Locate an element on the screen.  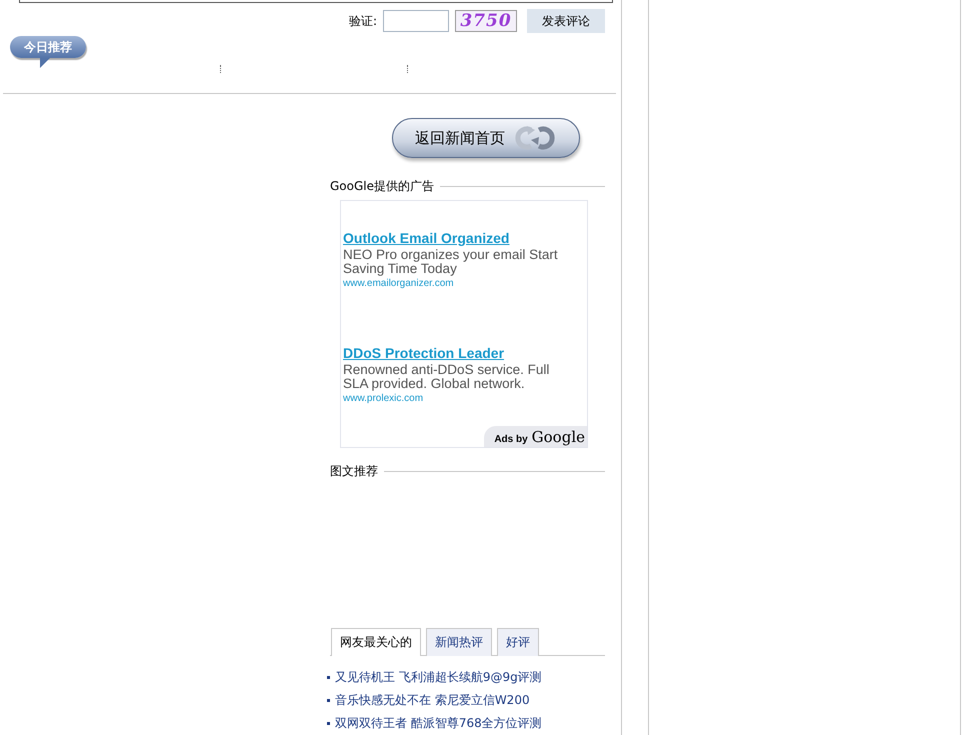
tab: 新闻热评 is located at coordinates (459, 642).